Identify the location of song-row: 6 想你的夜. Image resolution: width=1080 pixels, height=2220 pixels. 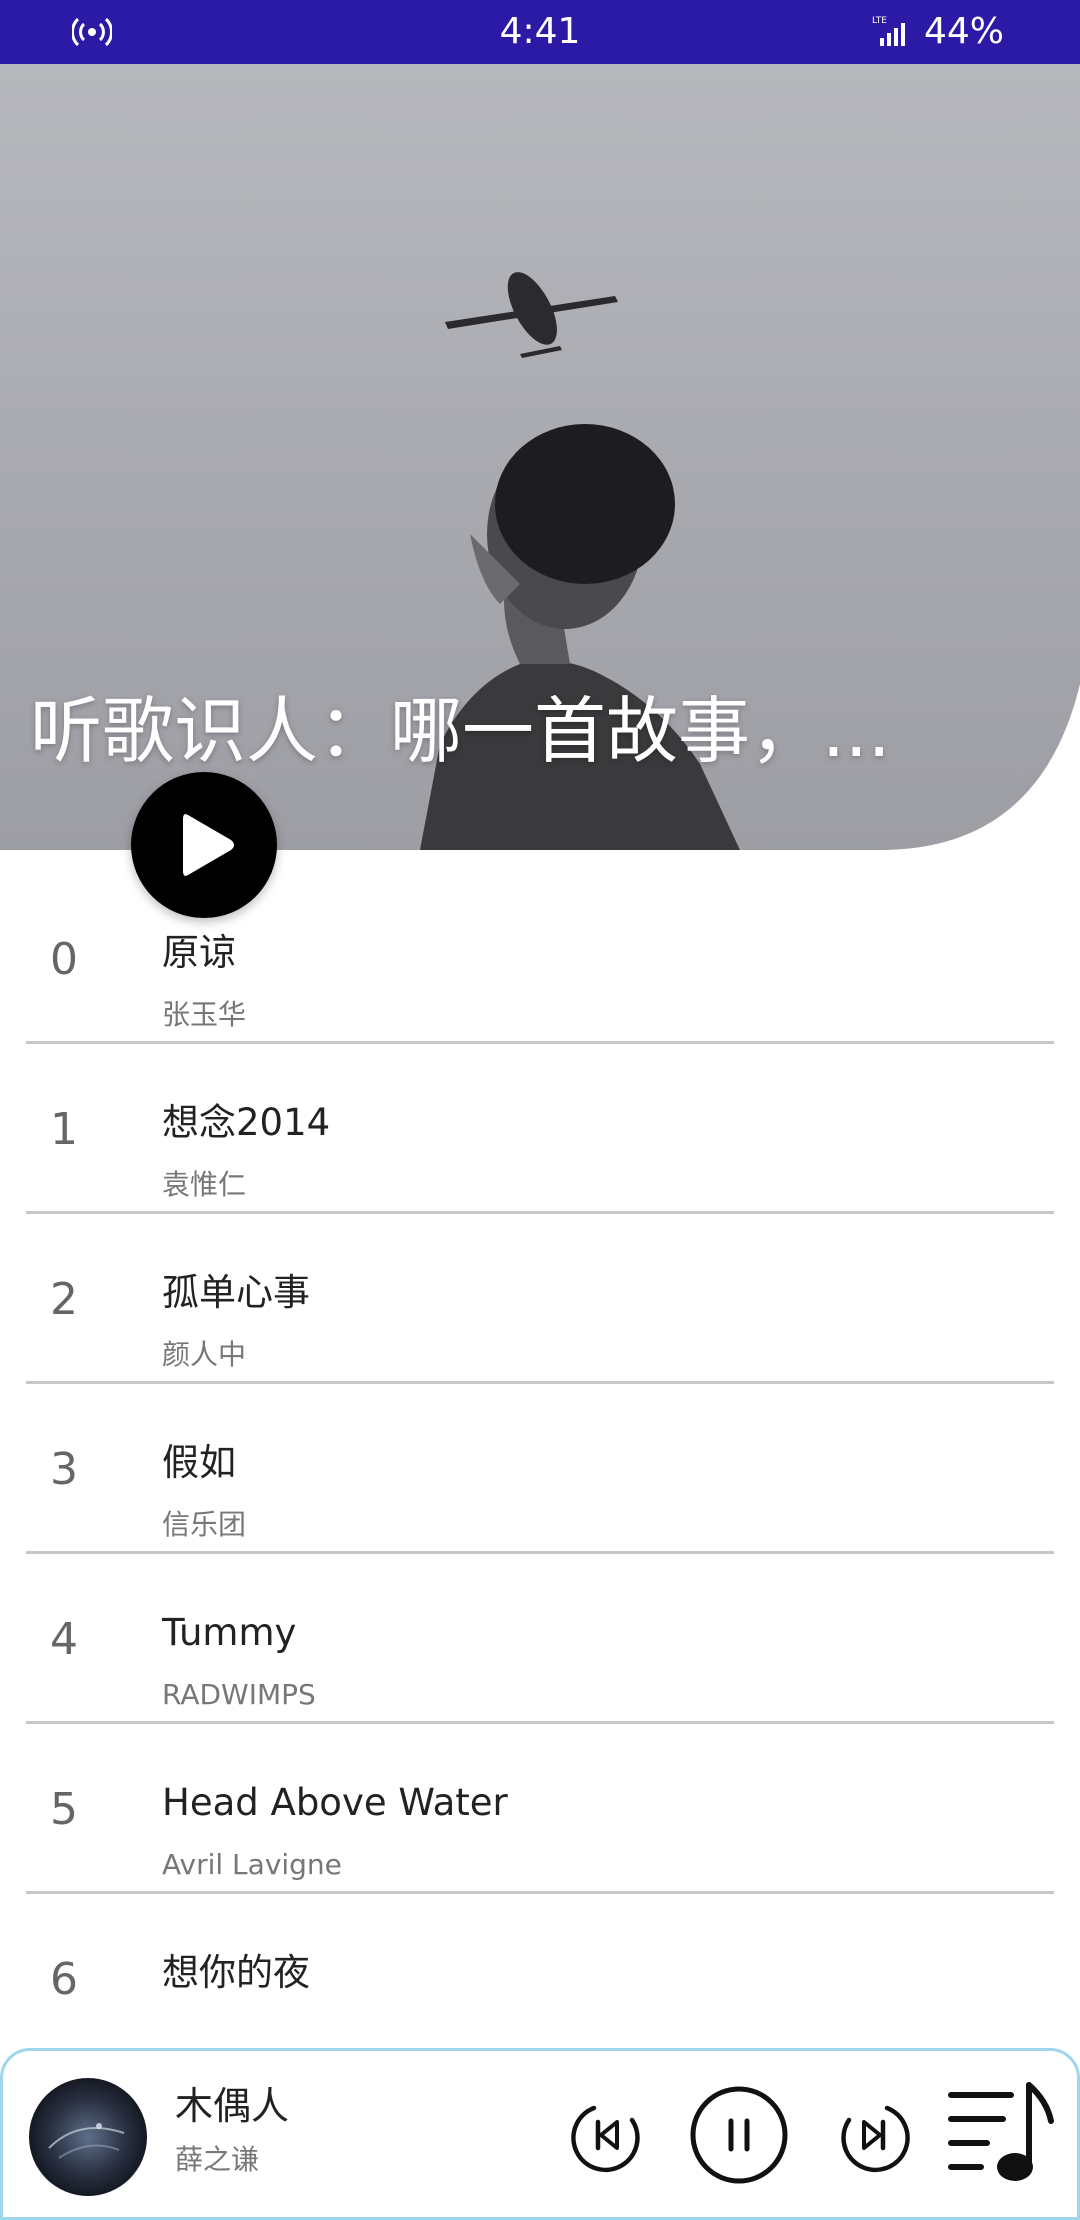
(540, 1976).